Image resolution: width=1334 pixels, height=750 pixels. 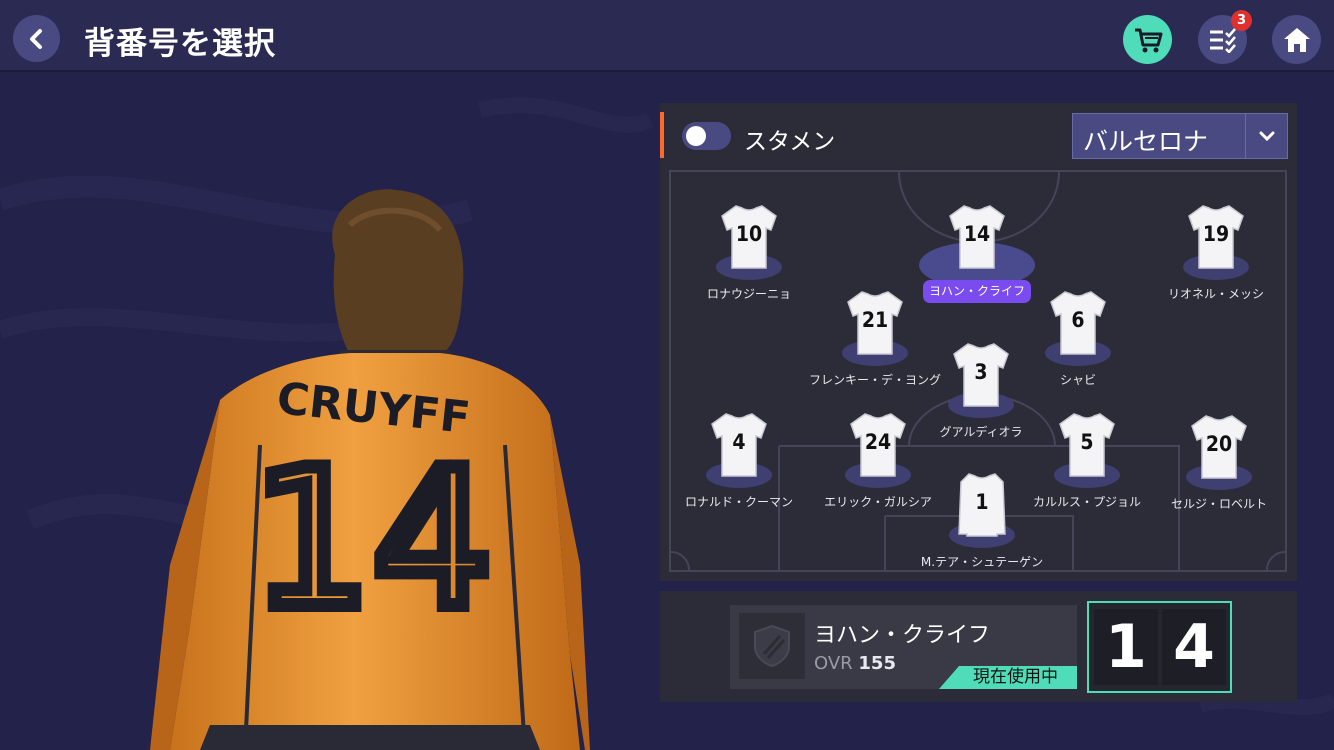 I want to click on selected-player-name: ヨハン・クライフ, so click(x=902, y=635).